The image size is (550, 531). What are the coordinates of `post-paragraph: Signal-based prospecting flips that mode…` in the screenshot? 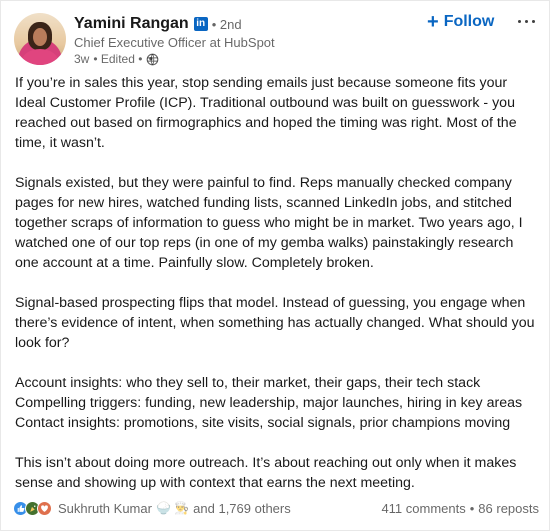 It's located at (275, 323).